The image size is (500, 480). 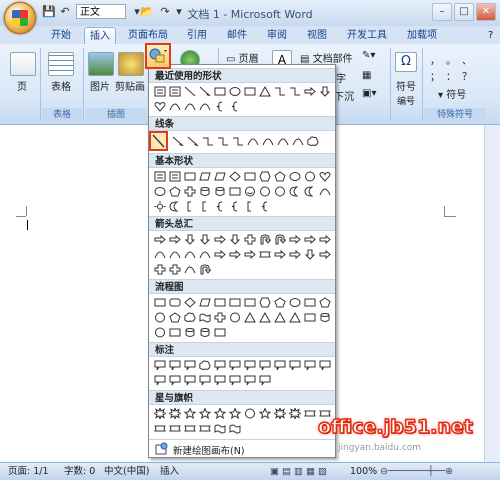 I want to click on minimize-button: –, so click(x=442, y=12).